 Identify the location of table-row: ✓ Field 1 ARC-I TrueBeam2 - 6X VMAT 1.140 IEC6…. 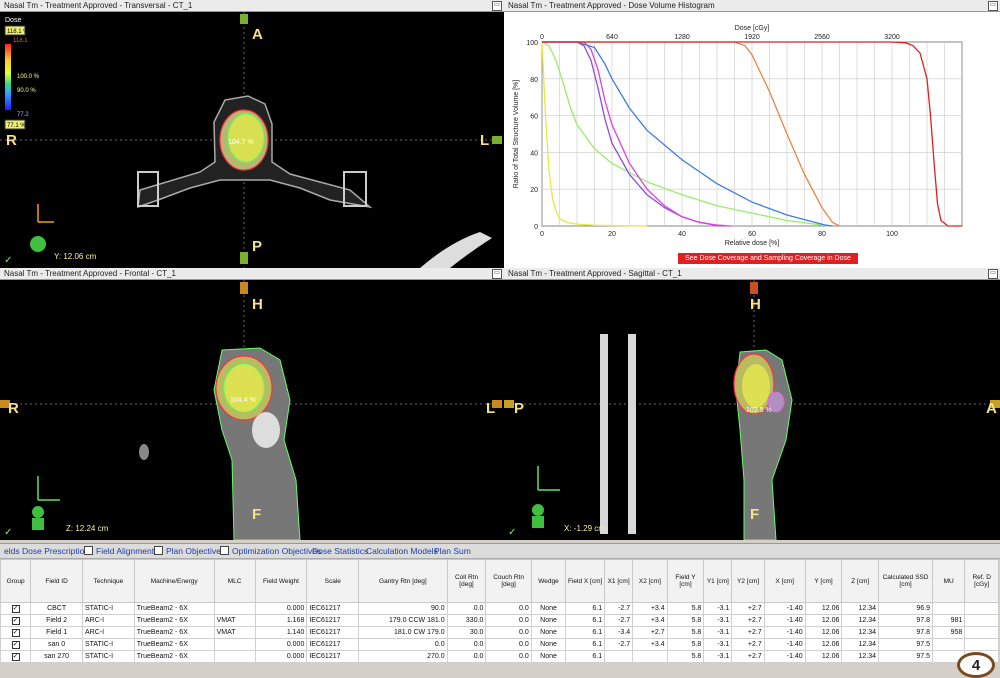
(499, 632).